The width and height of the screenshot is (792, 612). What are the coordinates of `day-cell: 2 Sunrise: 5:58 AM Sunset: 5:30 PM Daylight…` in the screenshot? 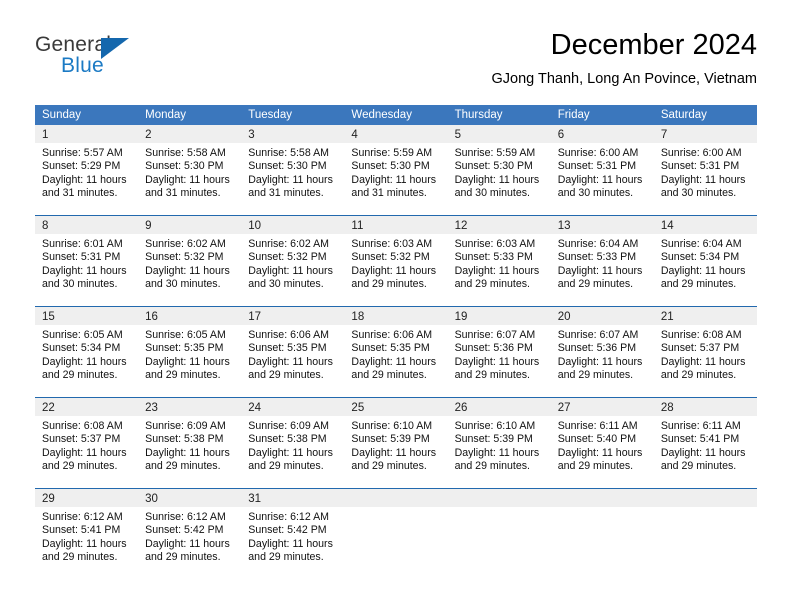 It's located at (190, 170).